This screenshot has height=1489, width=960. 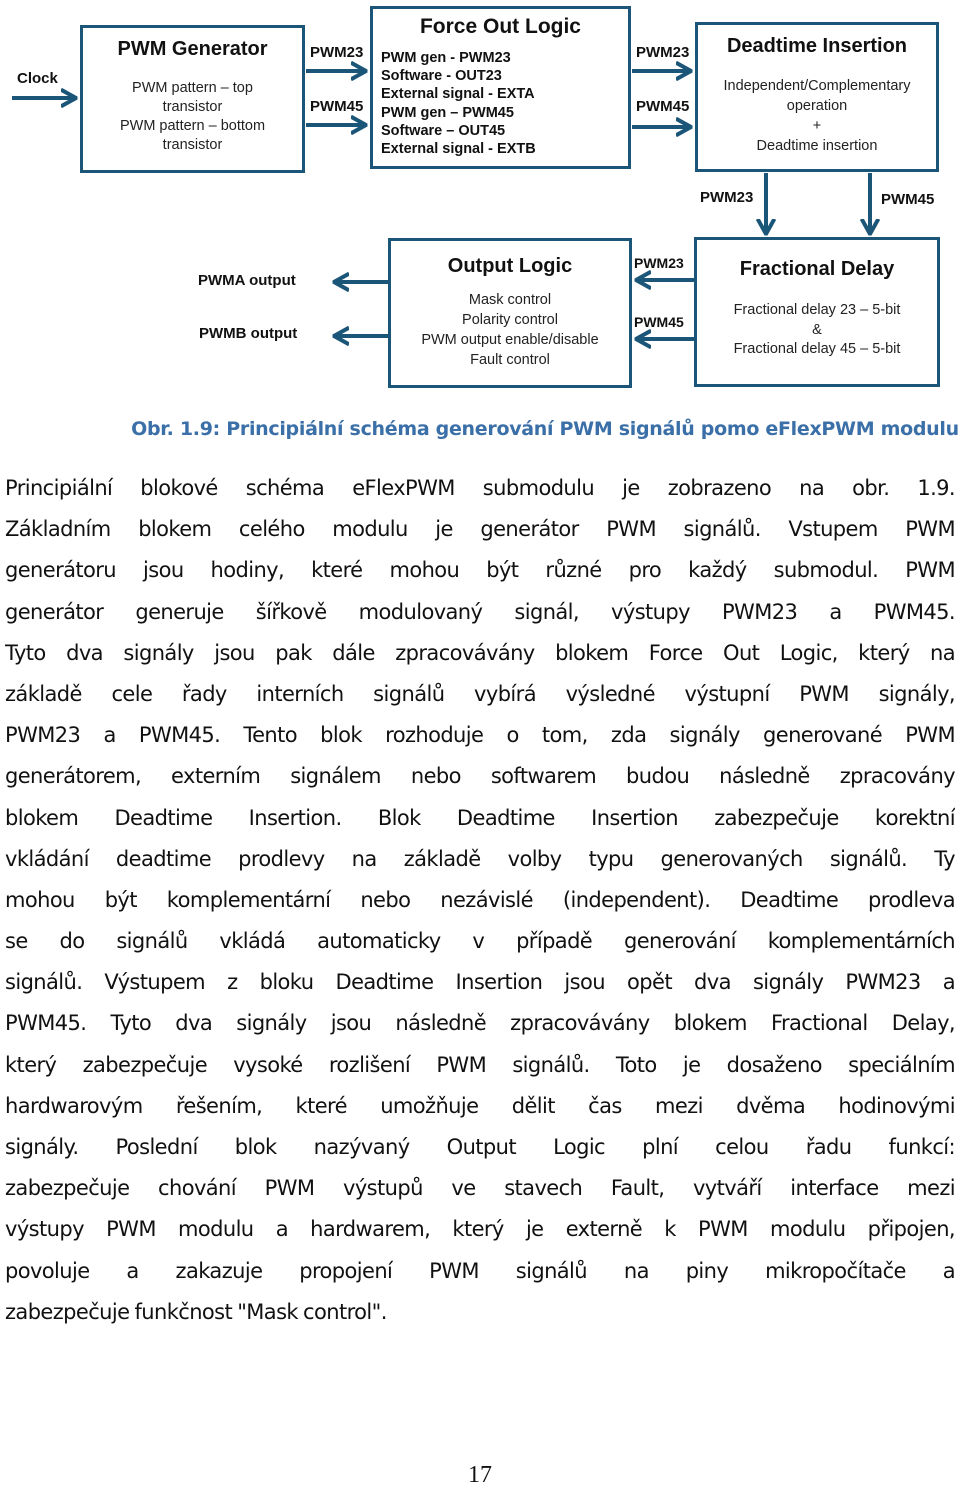 I want to click on force-out-input: External signal - EXTB, so click(x=458, y=149).